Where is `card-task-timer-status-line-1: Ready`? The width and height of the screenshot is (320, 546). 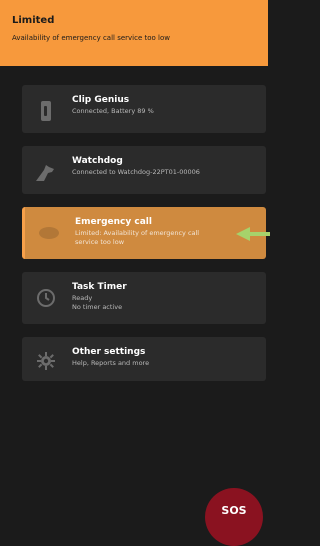 card-task-timer-status-line-1: Ready is located at coordinates (82, 298).